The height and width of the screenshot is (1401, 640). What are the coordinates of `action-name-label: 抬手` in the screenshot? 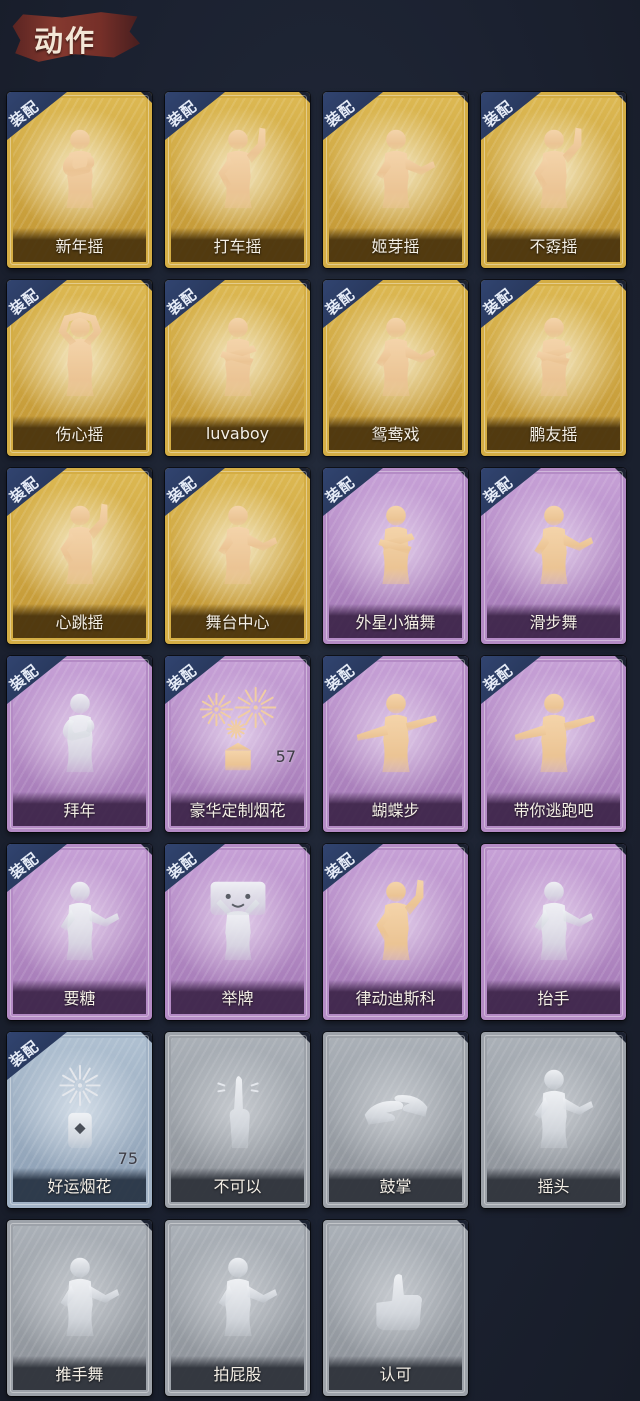 It's located at (553, 998).